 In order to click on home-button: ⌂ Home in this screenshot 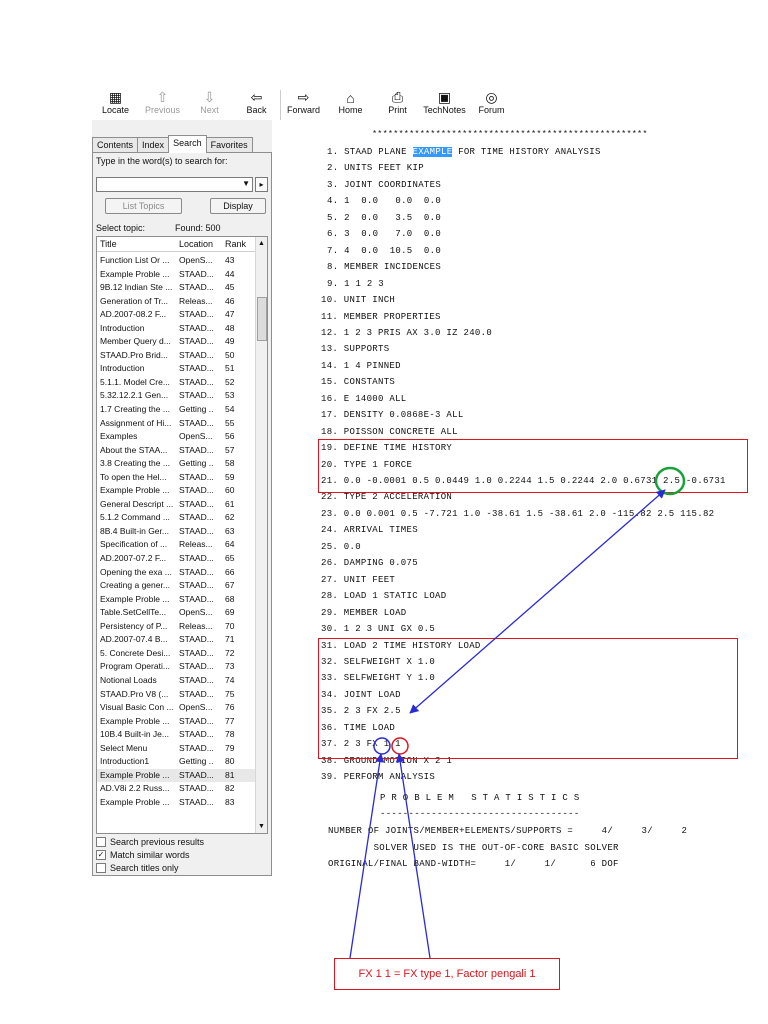, I will do `click(350, 105)`.